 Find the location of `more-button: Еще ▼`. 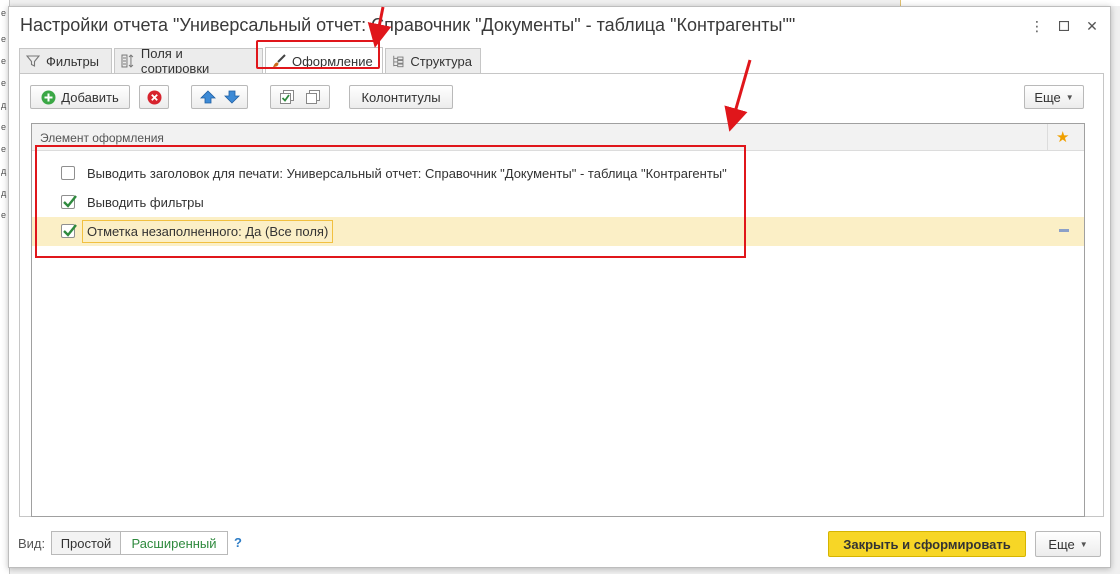

more-button: Еще ▼ is located at coordinates (1054, 97).